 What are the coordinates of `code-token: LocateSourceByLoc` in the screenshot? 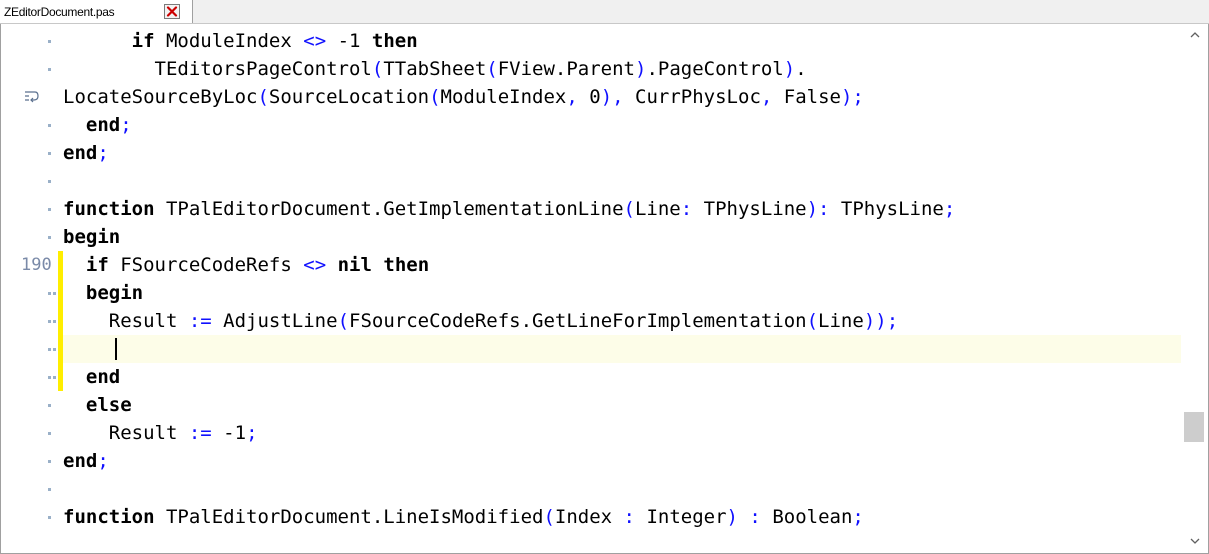 It's located at (160, 97).